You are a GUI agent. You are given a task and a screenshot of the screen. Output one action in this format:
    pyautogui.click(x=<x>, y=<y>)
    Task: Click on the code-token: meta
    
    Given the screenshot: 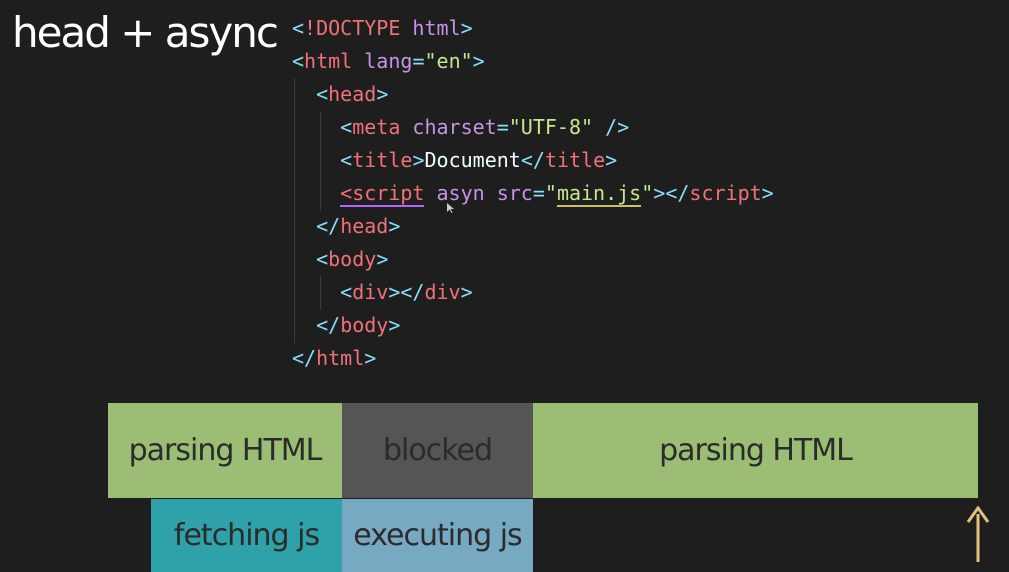 What is the action you would take?
    pyautogui.click(x=376, y=127)
    